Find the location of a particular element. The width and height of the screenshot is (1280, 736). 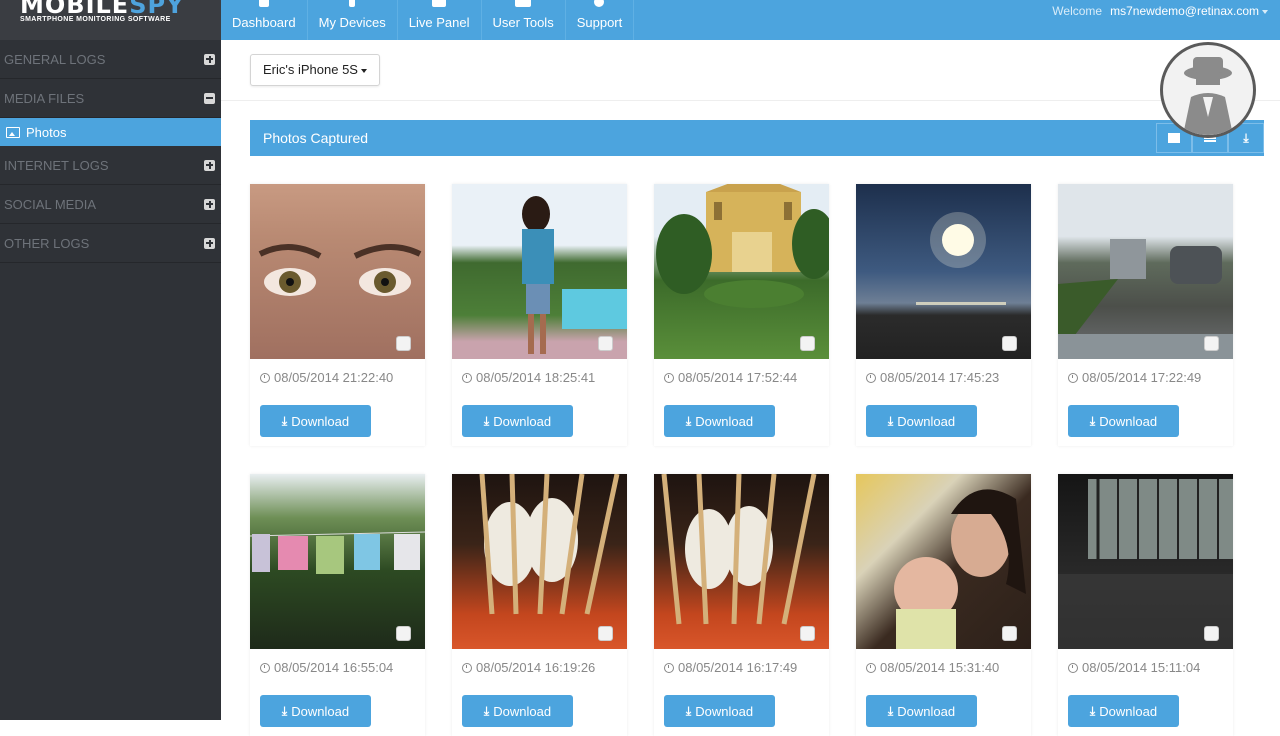

toolbox-icon is located at coordinates (523, 3).